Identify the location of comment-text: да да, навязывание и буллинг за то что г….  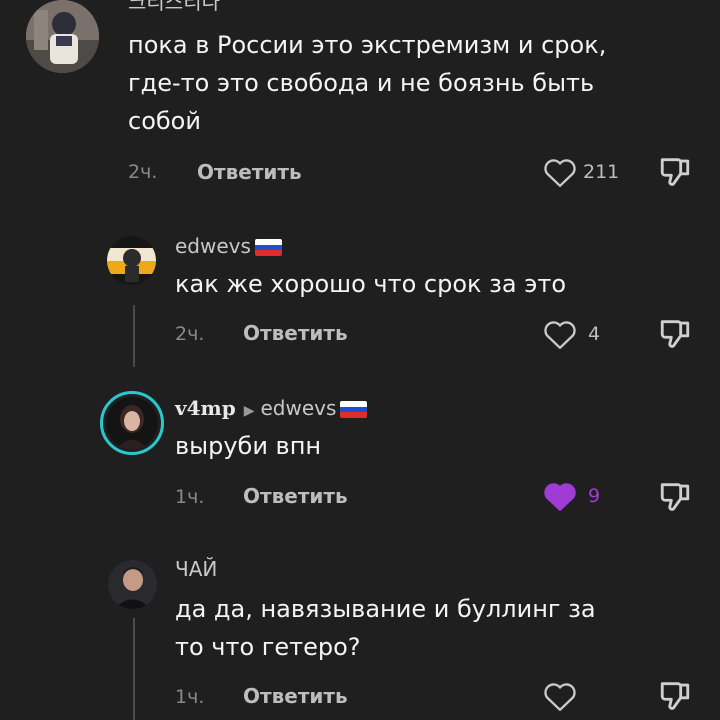
(385, 628).